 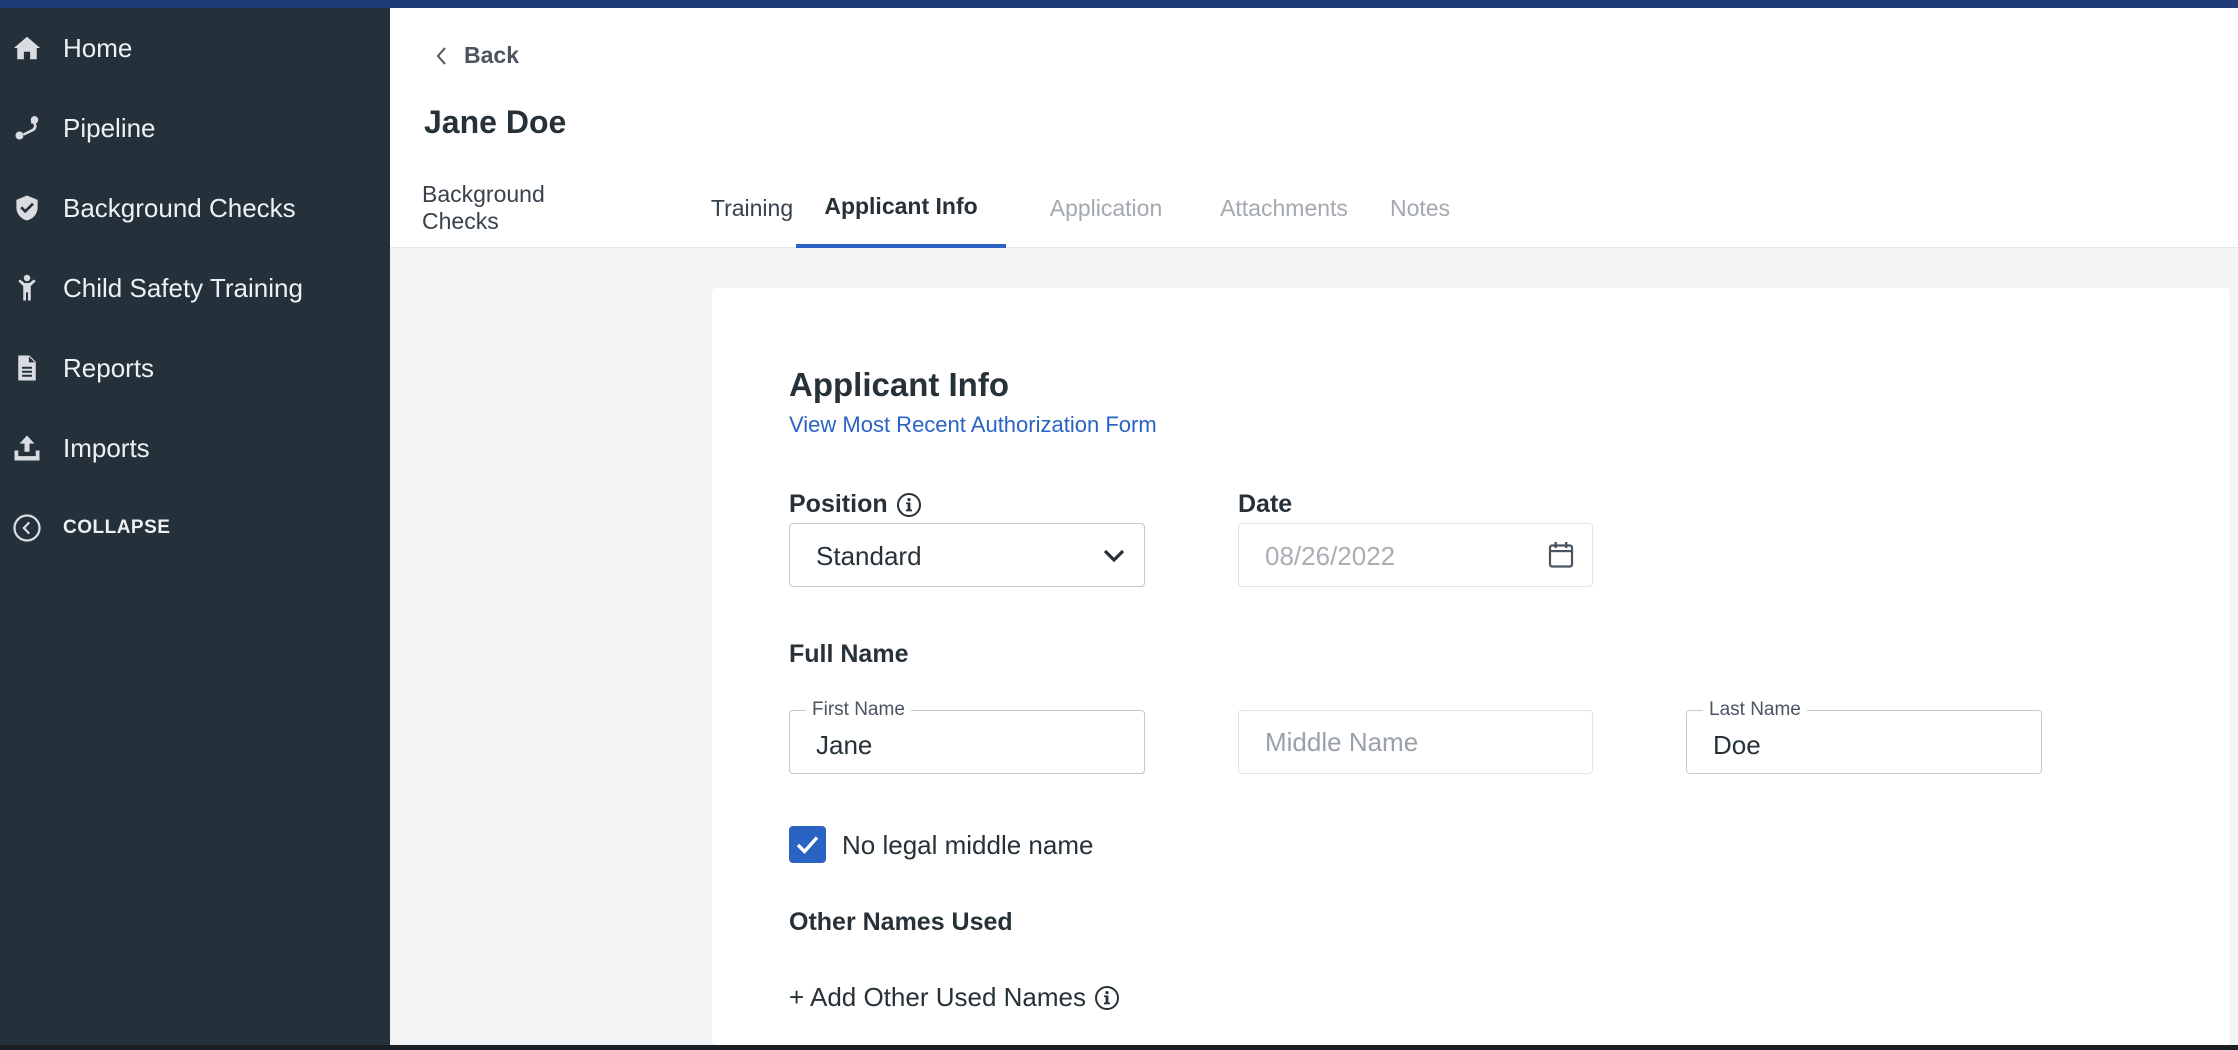 What do you see at coordinates (495, 122) in the screenshot?
I see `page-title: Jane Doe` at bounding box center [495, 122].